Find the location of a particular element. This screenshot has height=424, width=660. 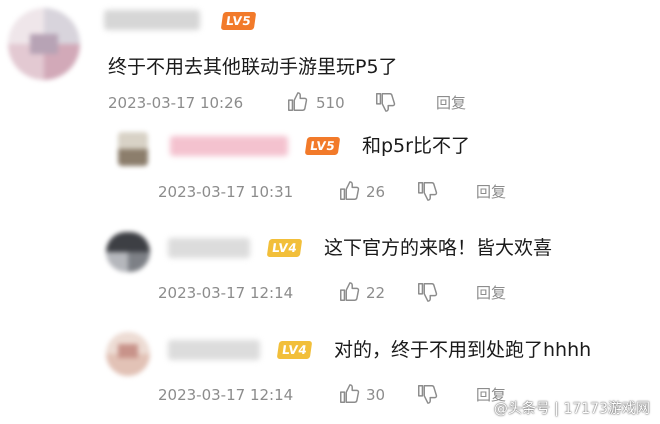

reply-date: 2023-03-17 10:31 is located at coordinates (226, 192).